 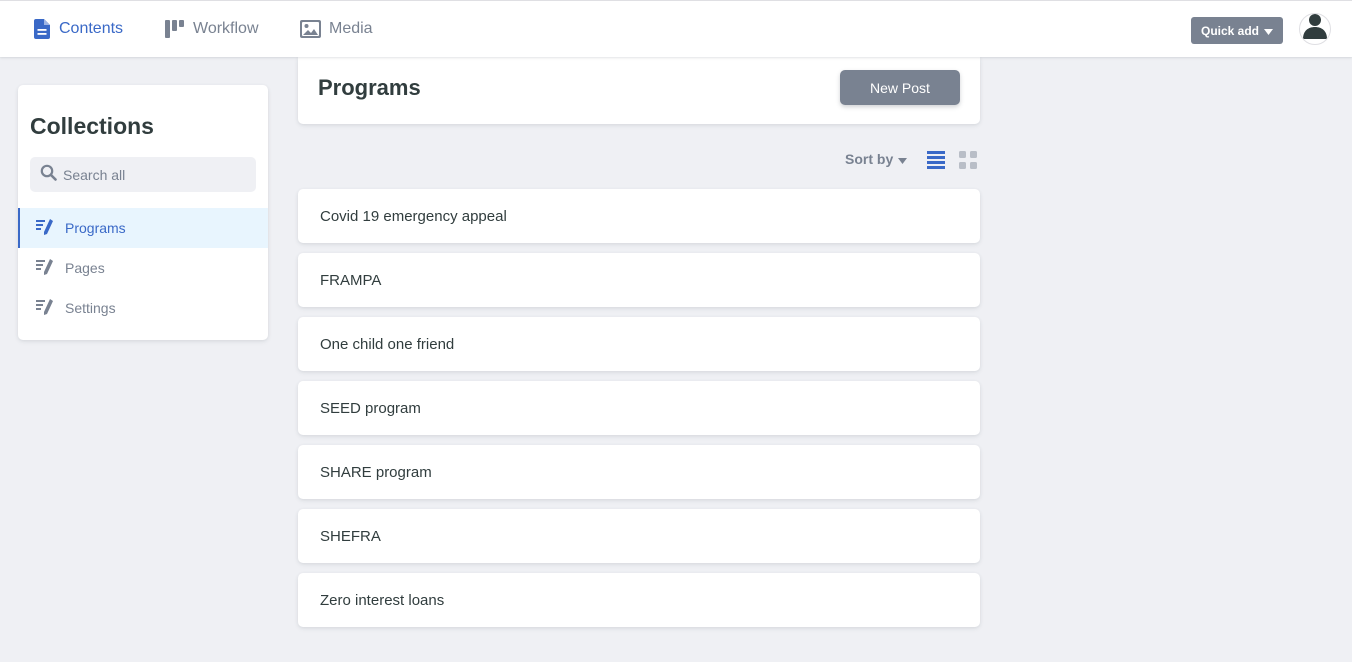 What do you see at coordinates (92, 126) in the screenshot?
I see `sidebar-title: Collections` at bounding box center [92, 126].